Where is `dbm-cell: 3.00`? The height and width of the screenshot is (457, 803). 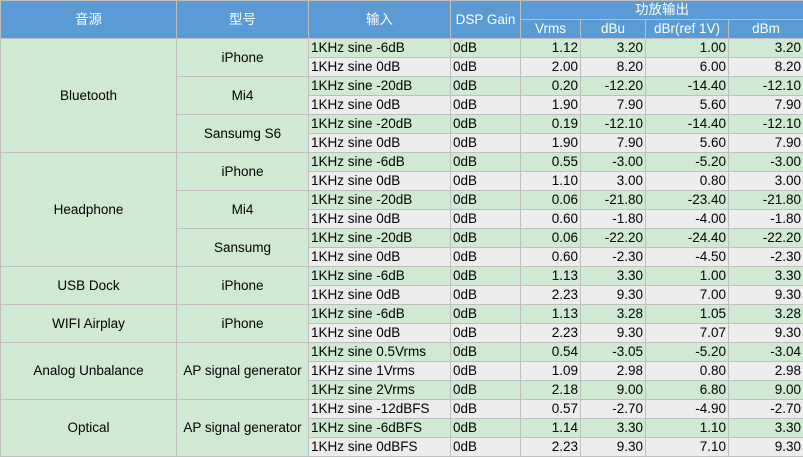
dbm-cell: 3.00 is located at coordinates (765, 181).